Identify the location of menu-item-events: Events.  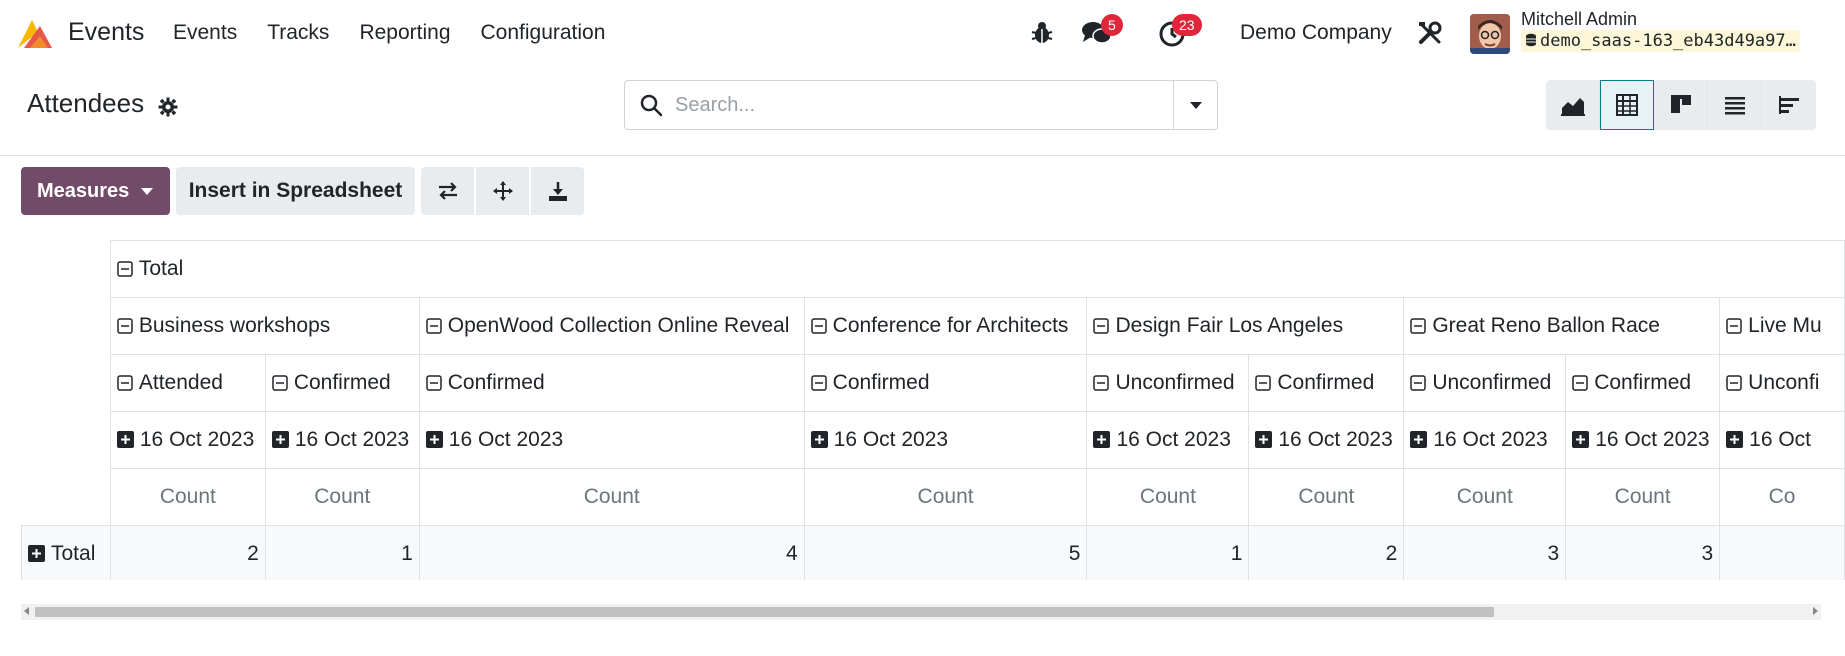
(205, 33).